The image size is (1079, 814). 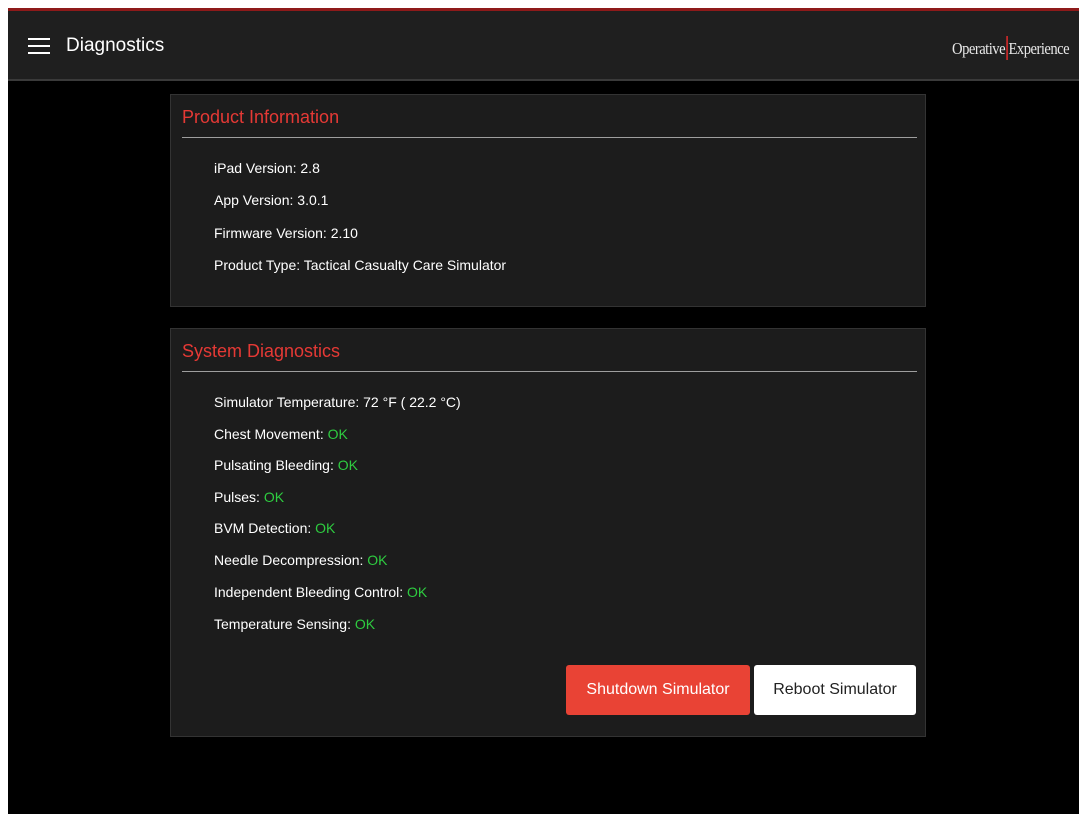 I want to click on ipad-version-row: iPad Version: 2.8, so click(x=267, y=168).